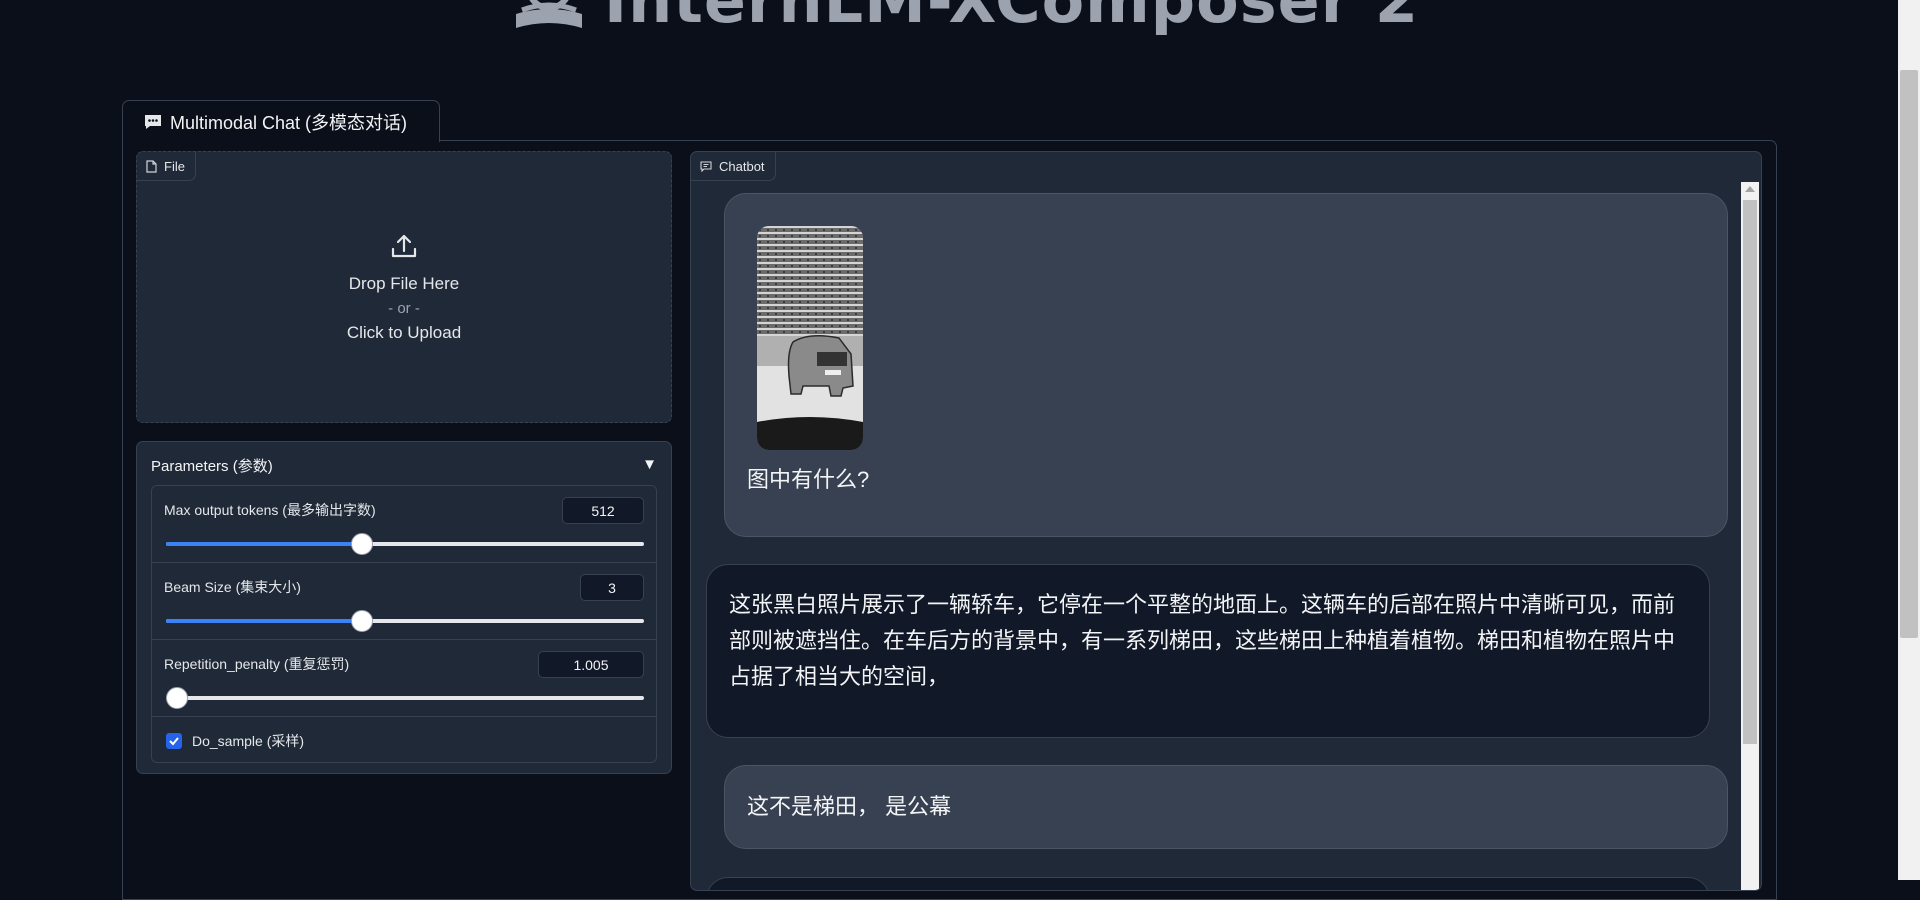 Image resolution: width=1920 pixels, height=900 pixels. What do you see at coordinates (404, 283) in the screenshot?
I see `drop-file-text: Drop File Here` at bounding box center [404, 283].